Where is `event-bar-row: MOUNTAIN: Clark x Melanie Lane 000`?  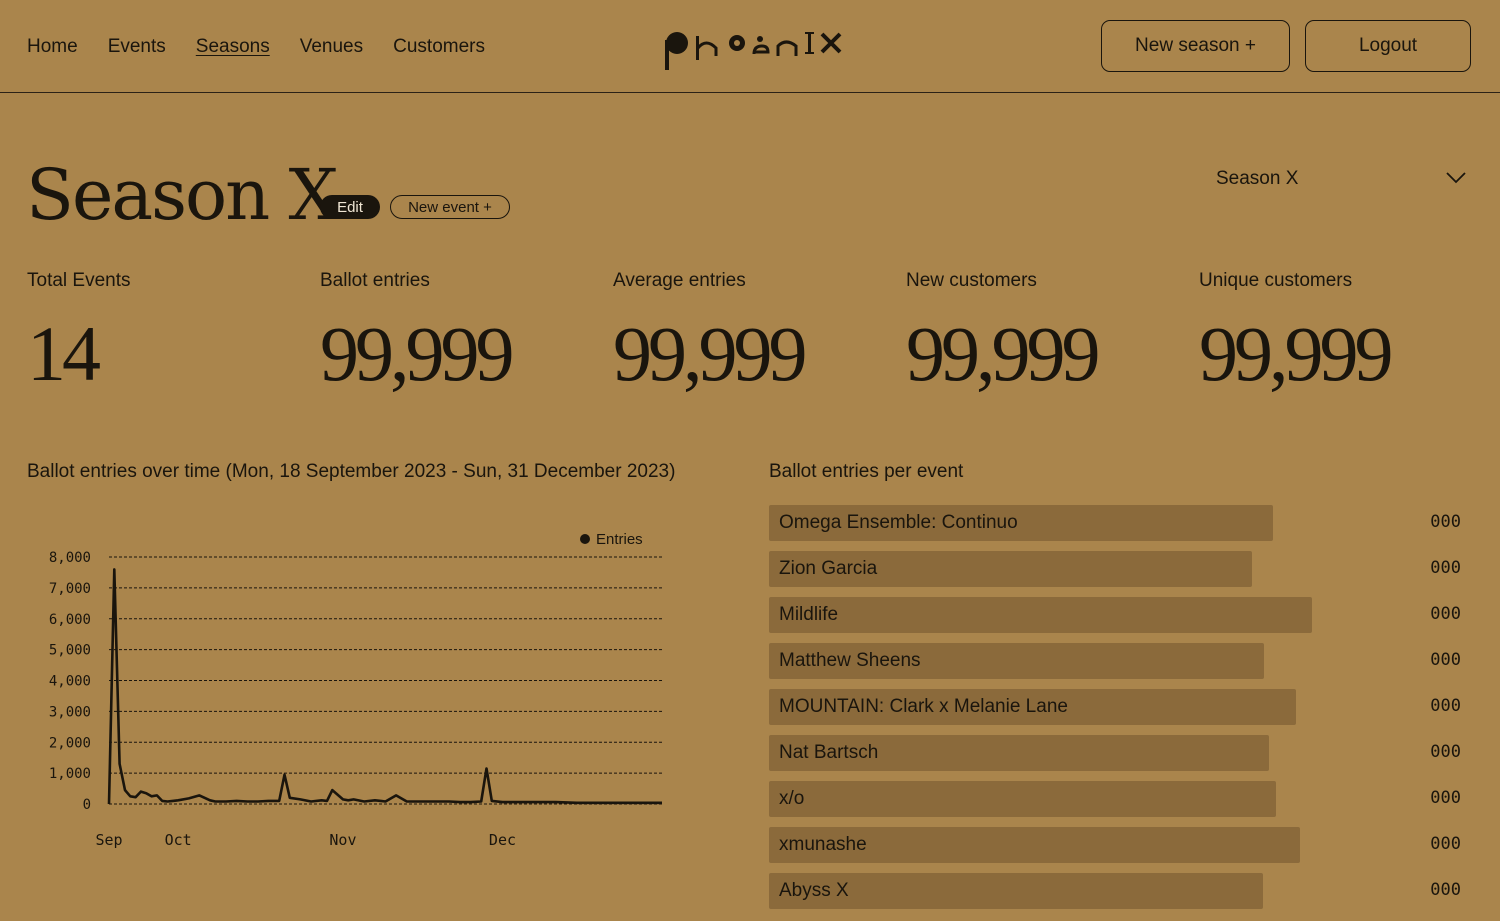
event-bar-row: MOUNTAIN: Clark x Melanie Lane 000 is located at coordinates (1119, 707).